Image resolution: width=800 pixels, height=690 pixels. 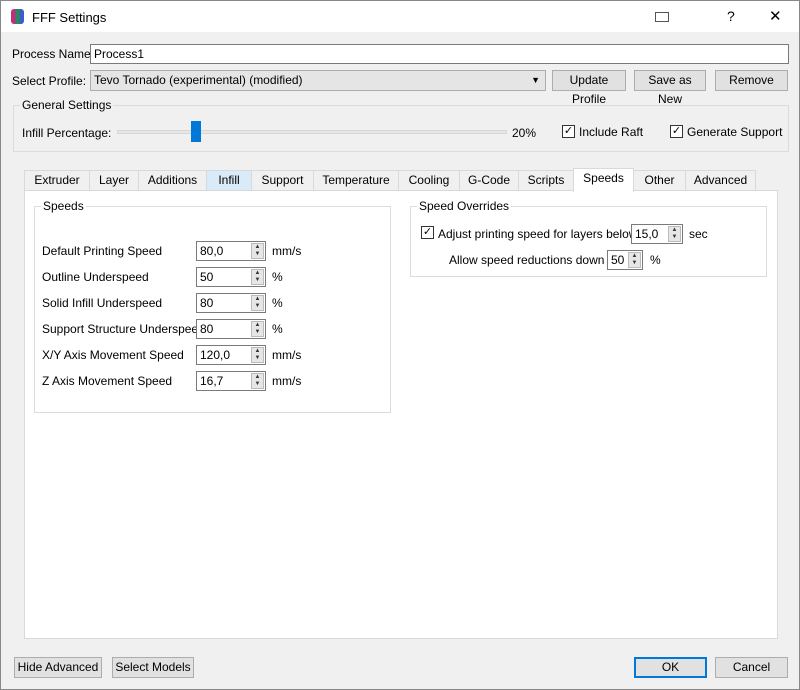 What do you see at coordinates (95, 277) in the screenshot?
I see `speed-row-label: Outline Underspeed` at bounding box center [95, 277].